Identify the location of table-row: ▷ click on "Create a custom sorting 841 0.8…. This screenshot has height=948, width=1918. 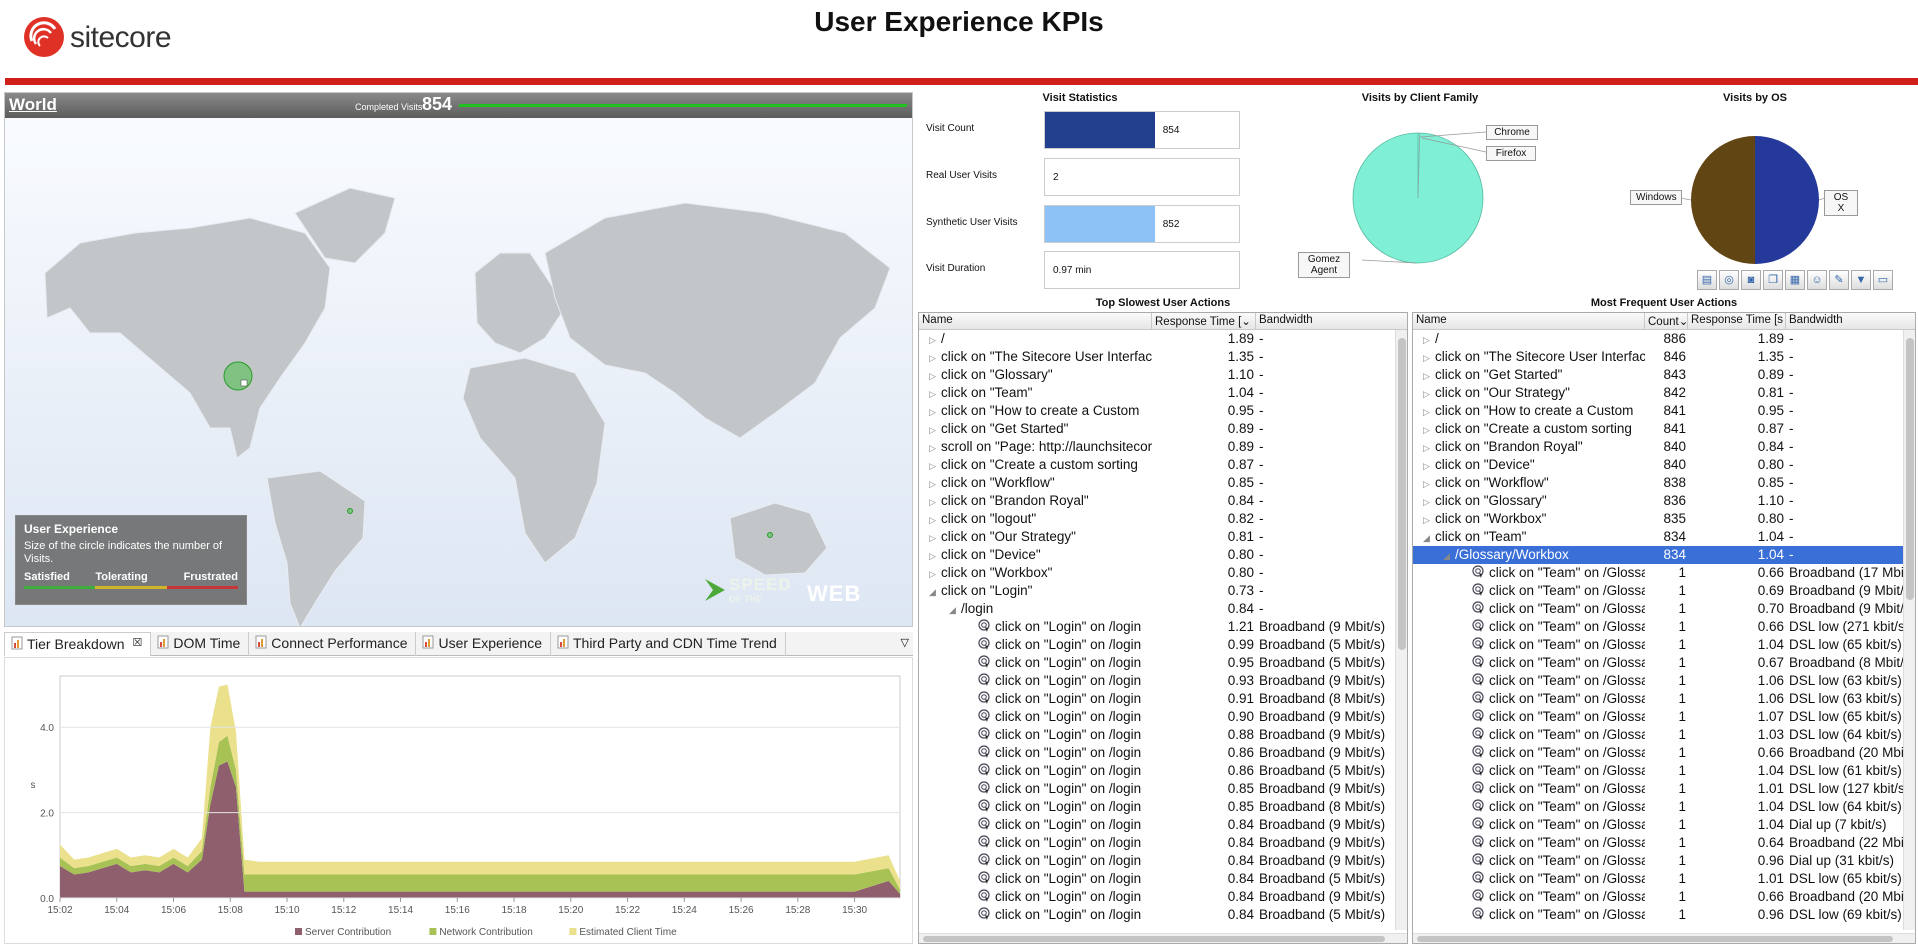
(1664, 429).